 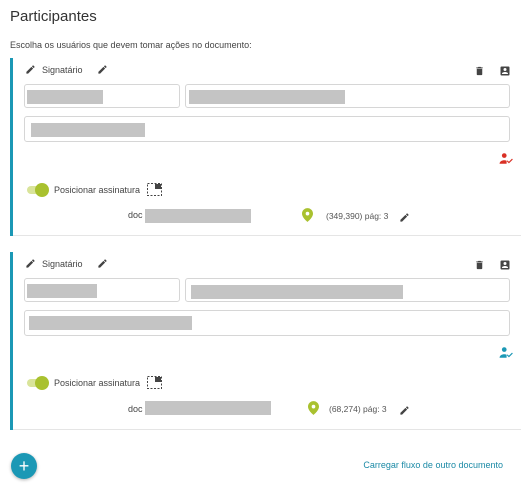 I want to click on page-title: Participantes, so click(x=53, y=16).